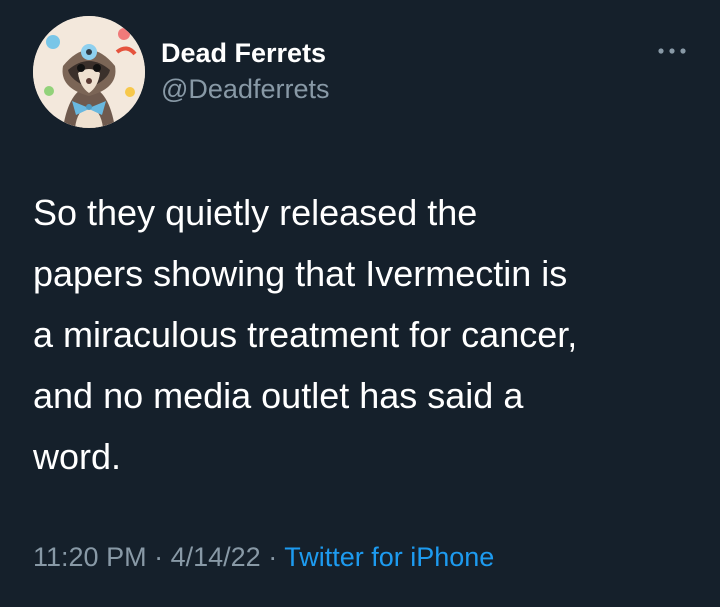  Describe the element at coordinates (245, 71) in the screenshot. I see `author-identity: Dead Ferrets @Deadferrets` at that location.